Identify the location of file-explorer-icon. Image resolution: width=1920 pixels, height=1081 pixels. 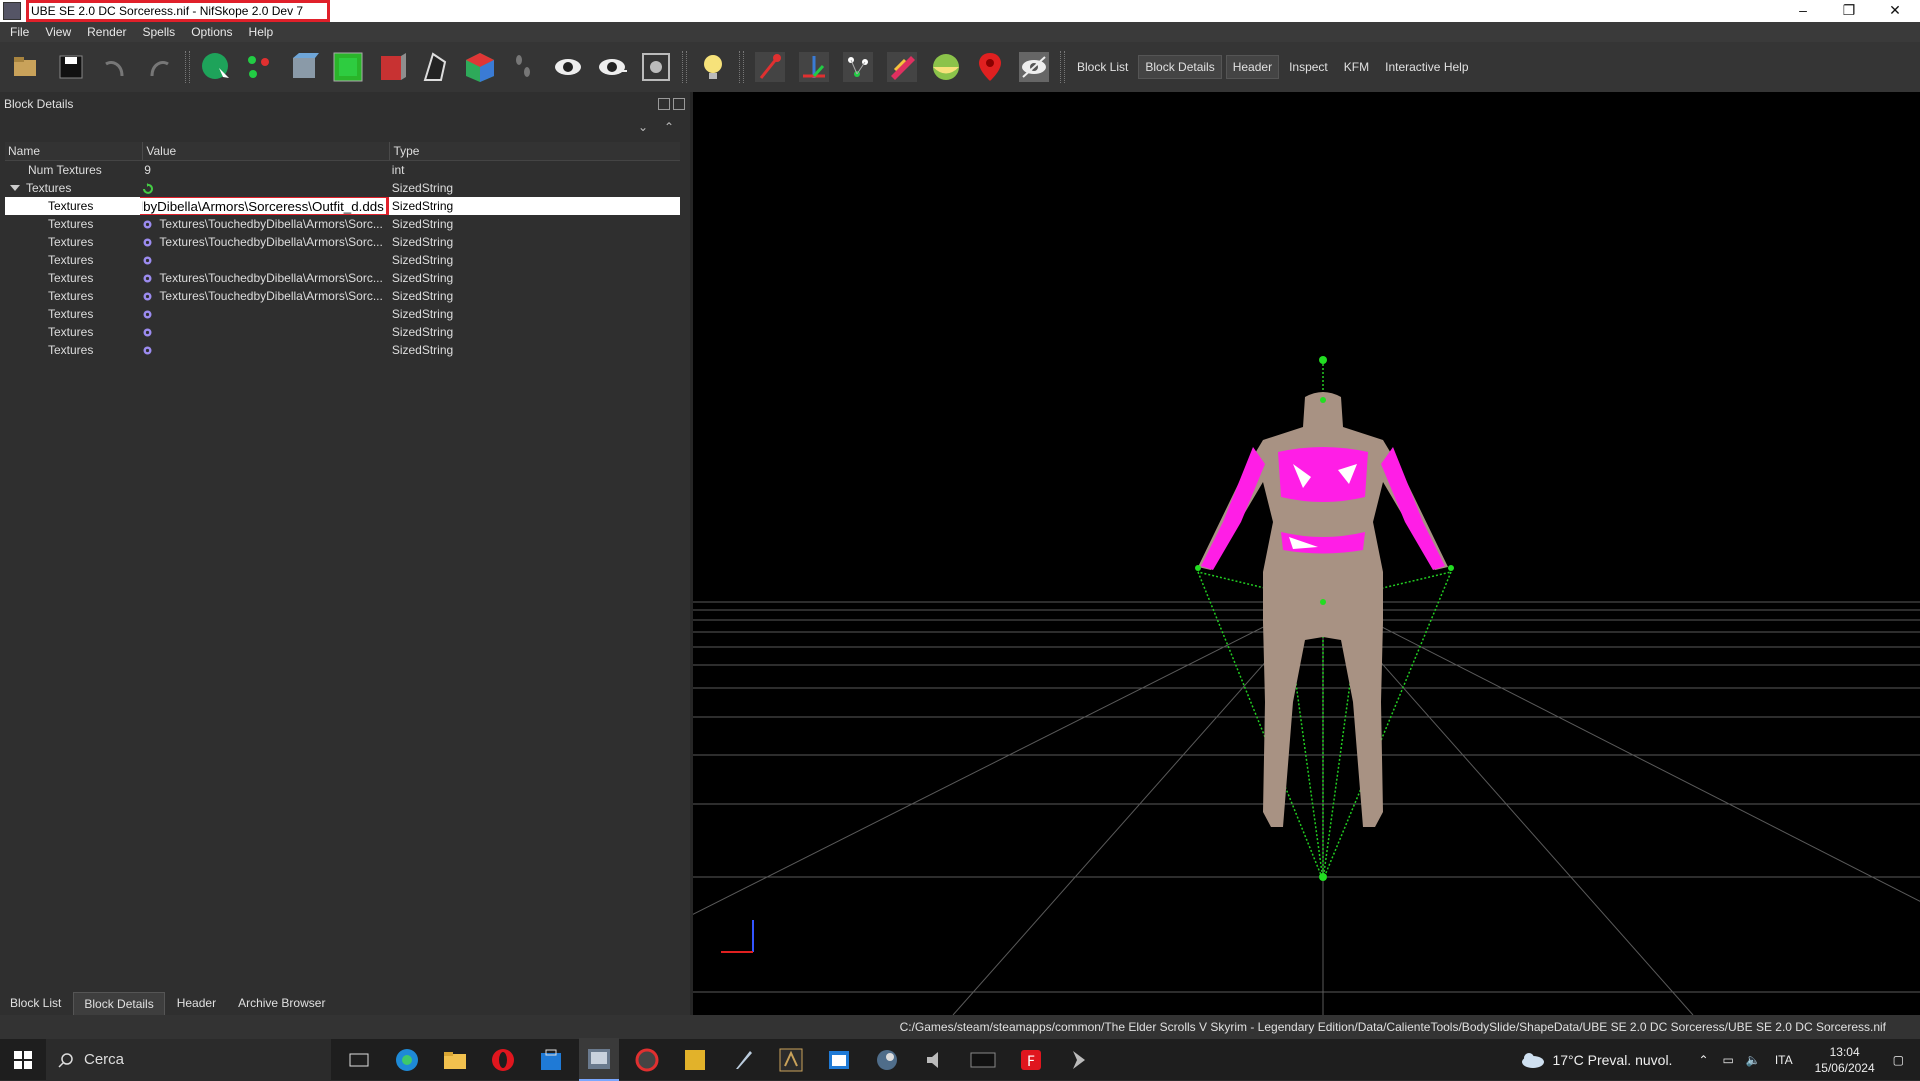
(455, 1059).